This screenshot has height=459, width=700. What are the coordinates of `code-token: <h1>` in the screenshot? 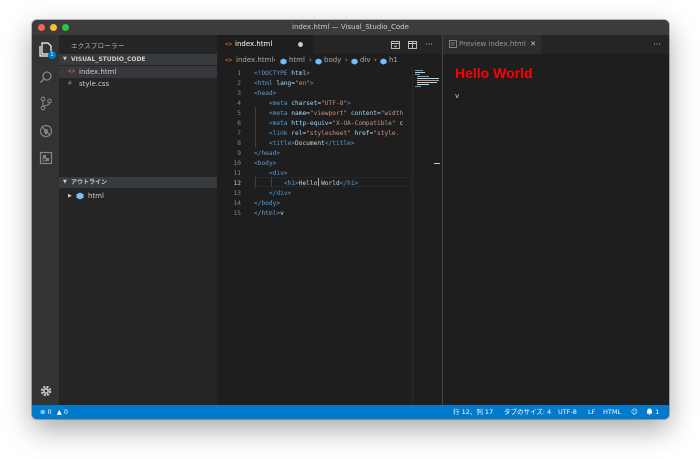 It's located at (291, 183).